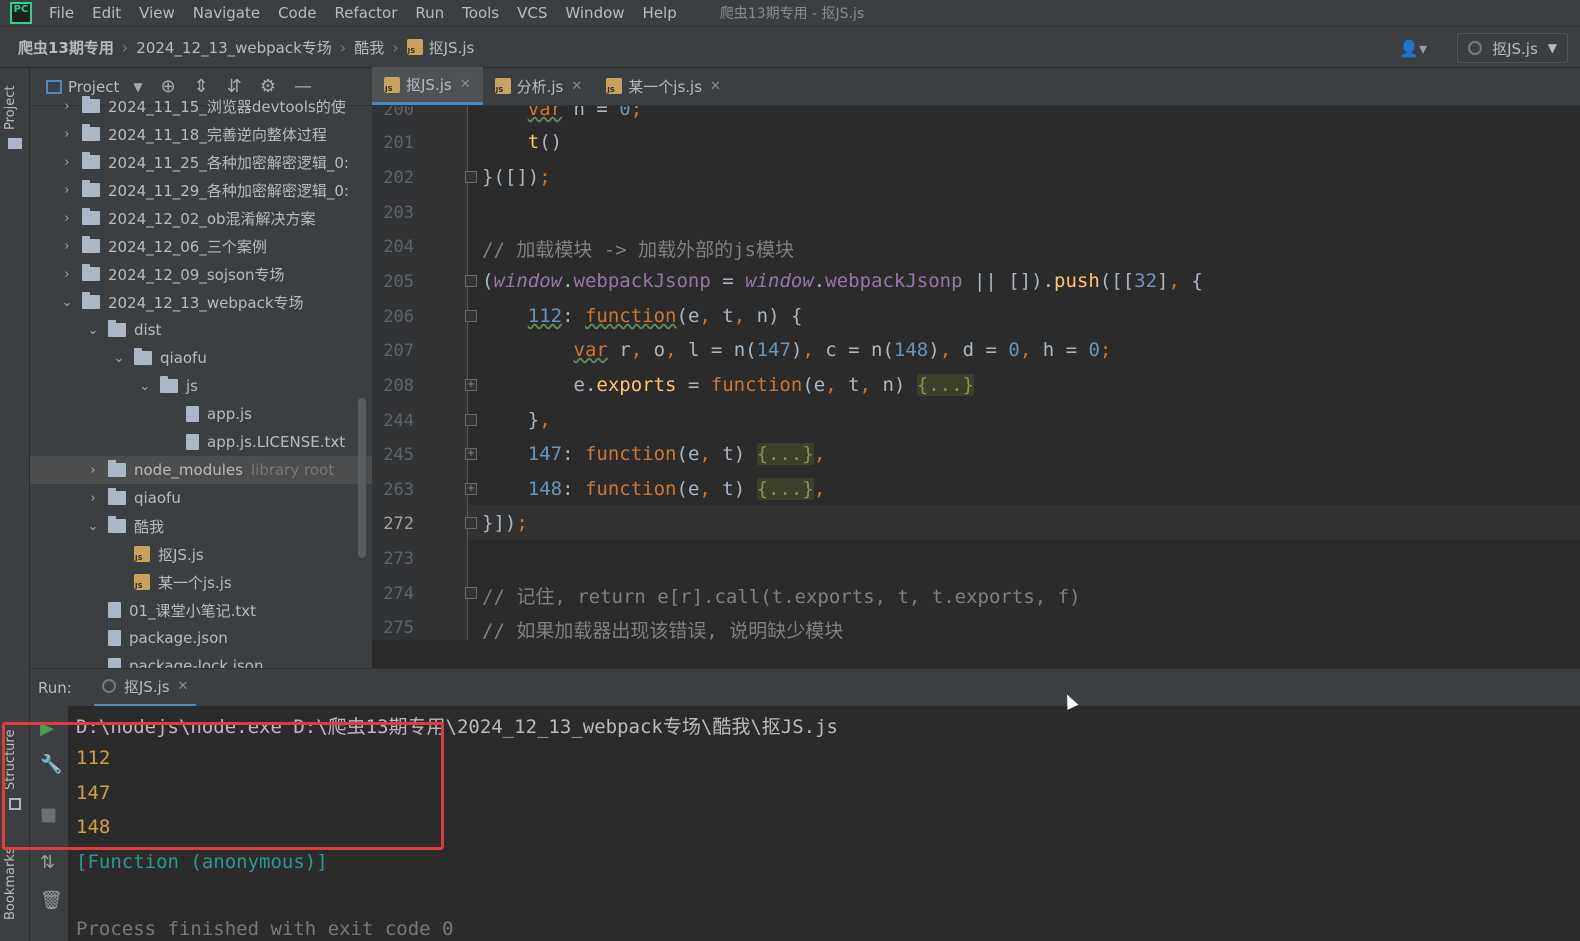  I want to click on breadcrumb-file: 抠JS.js, so click(452, 47).